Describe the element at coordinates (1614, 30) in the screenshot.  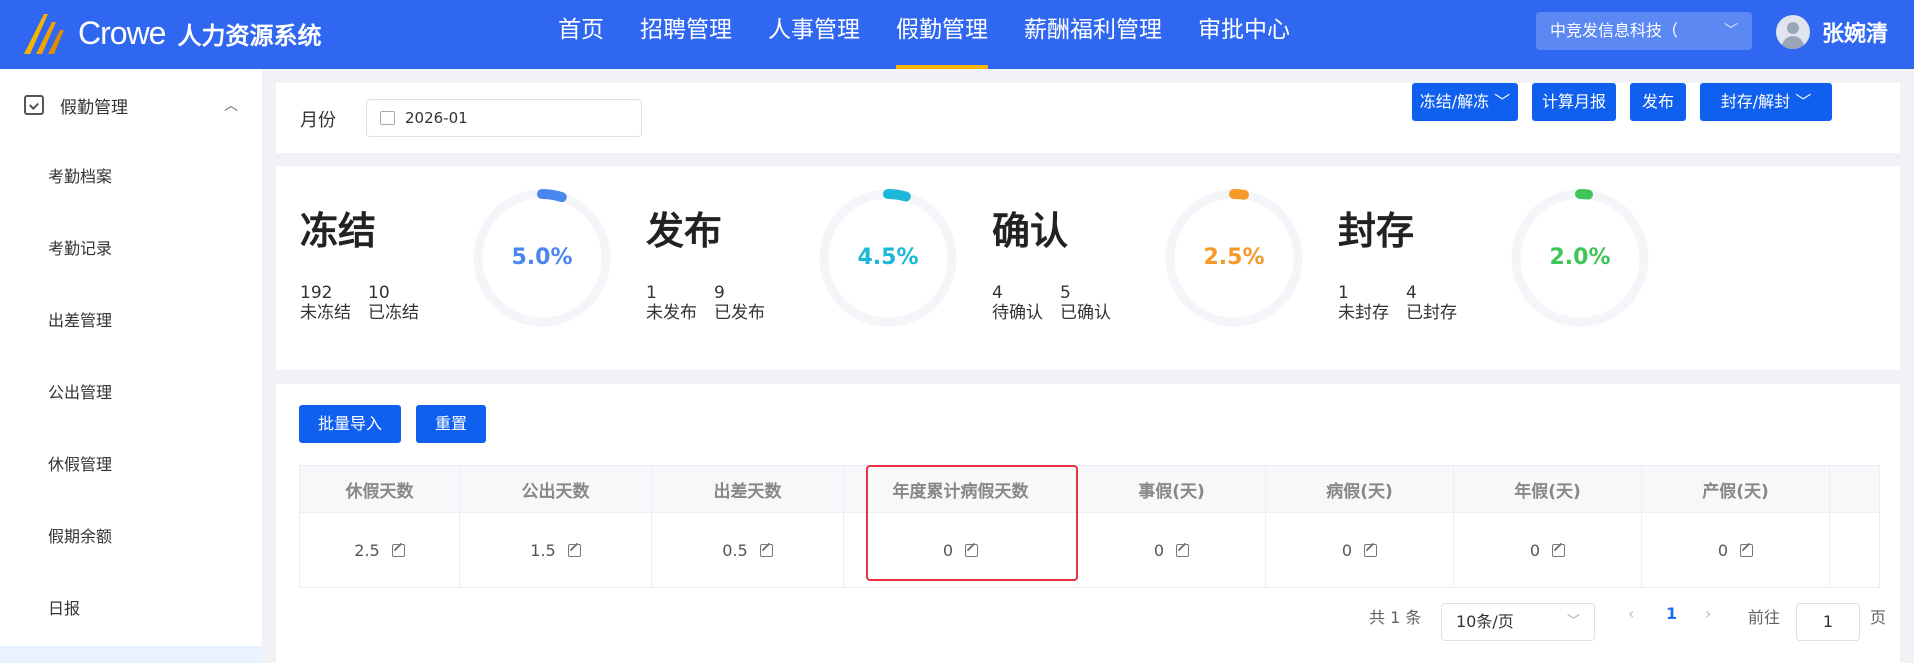
I see `company-name: 中竞发信息科技（` at that location.